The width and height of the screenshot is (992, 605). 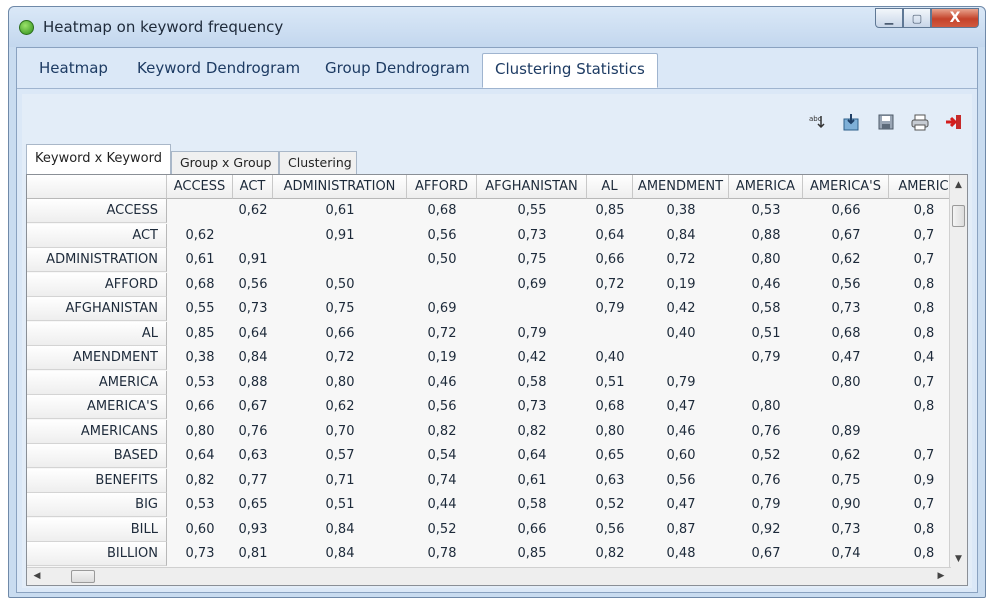 What do you see at coordinates (954, 122) in the screenshot?
I see `exit-icon` at bounding box center [954, 122].